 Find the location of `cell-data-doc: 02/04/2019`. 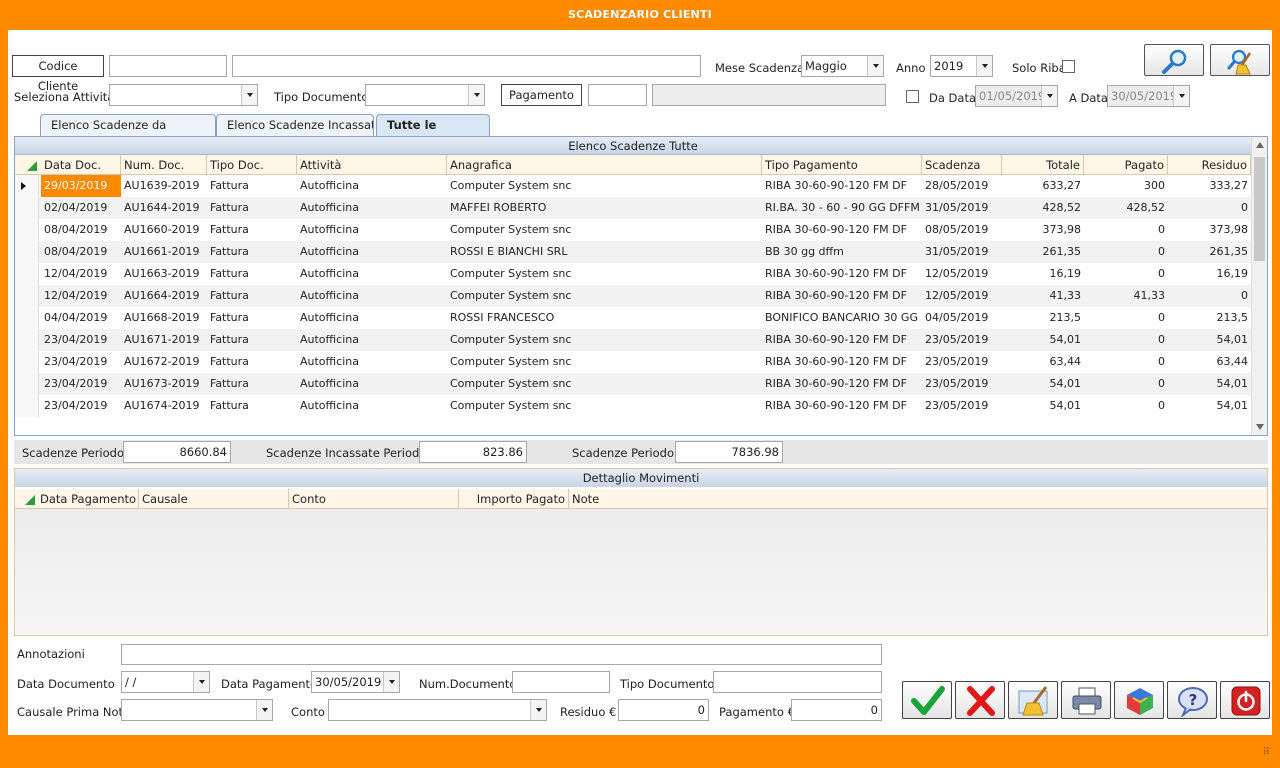

cell-data-doc: 02/04/2019 is located at coordinates (81, 208).